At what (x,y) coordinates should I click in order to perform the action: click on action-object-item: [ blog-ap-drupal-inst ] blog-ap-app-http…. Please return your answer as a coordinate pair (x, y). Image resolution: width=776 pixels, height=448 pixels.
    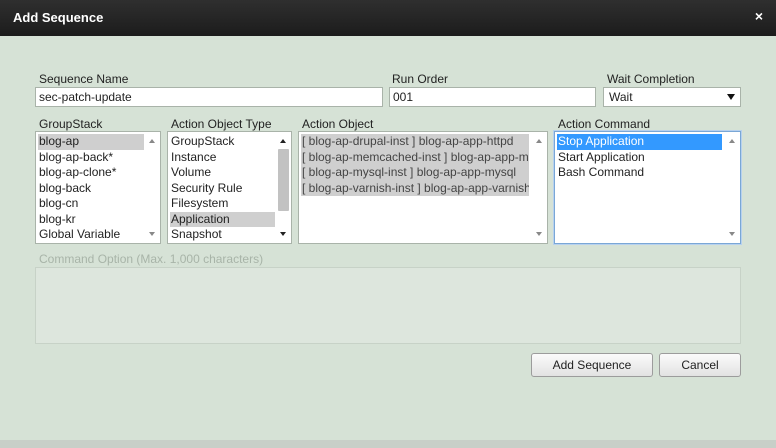
    Looking at the image, I should click on (415, 142).